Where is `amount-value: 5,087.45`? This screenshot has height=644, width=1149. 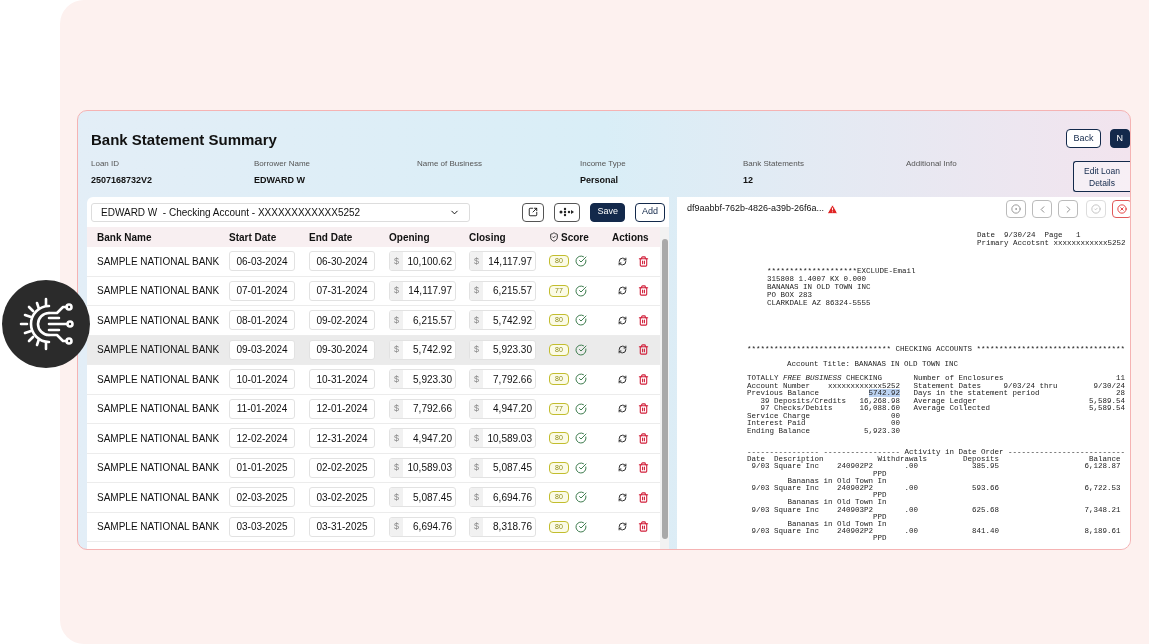 amount-value: 5,087.45 is located at coordinates (432, 497).